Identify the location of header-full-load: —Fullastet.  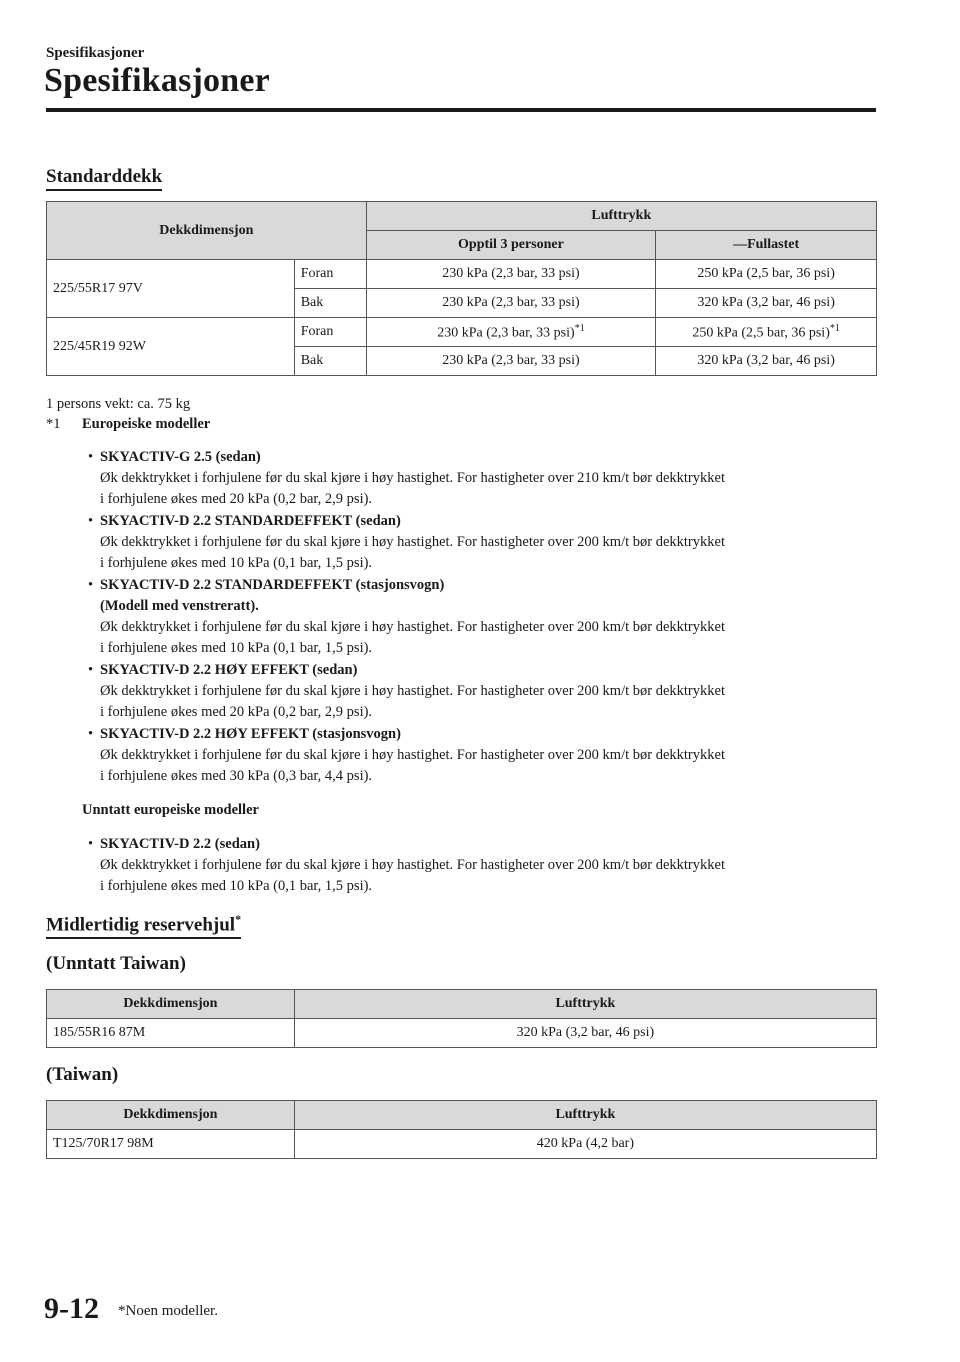
(766, 245).